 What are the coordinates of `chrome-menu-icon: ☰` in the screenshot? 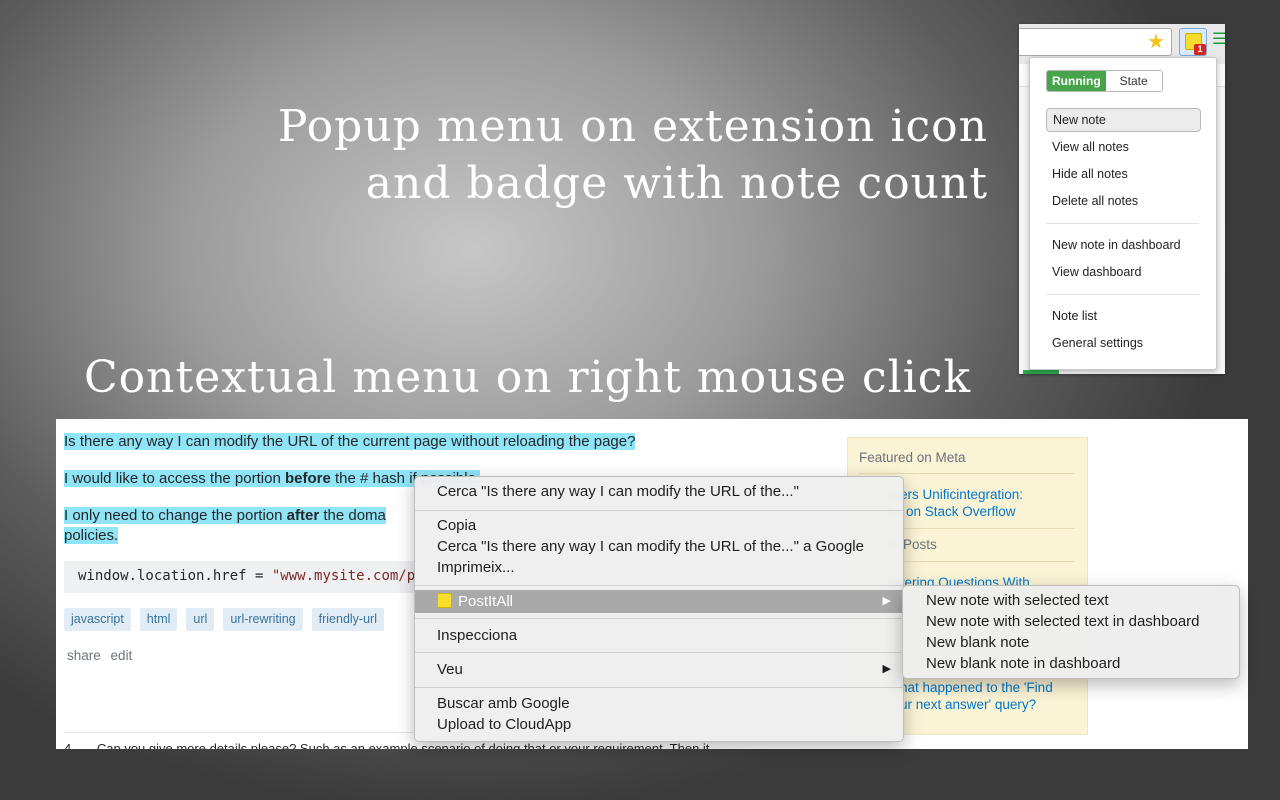 It's located at (1218, 40).